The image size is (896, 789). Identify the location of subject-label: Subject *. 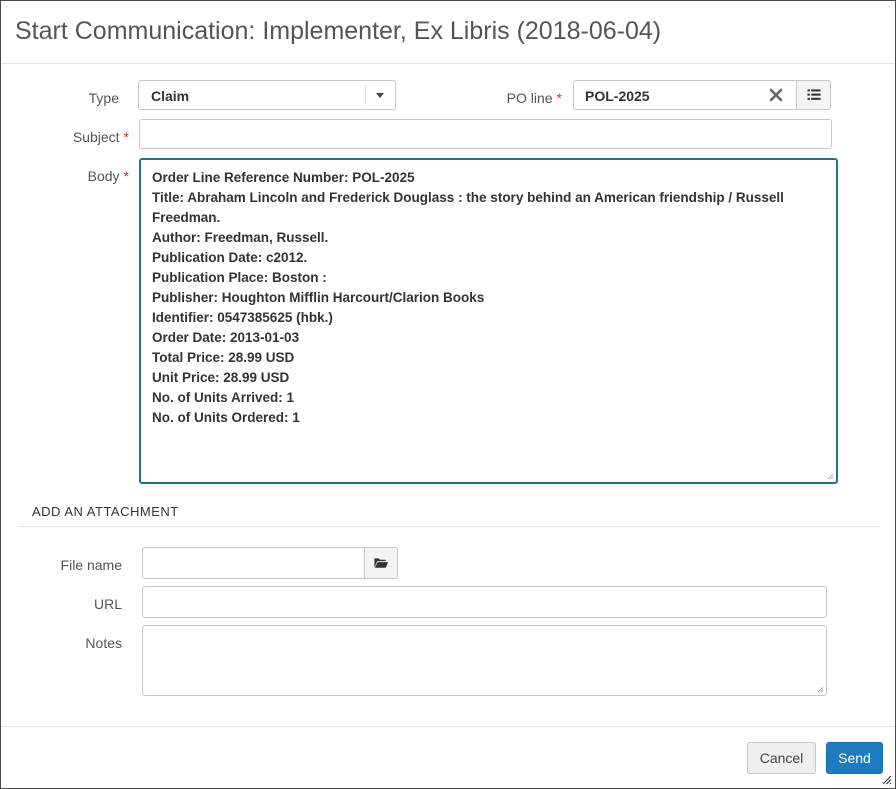
(85, 137).